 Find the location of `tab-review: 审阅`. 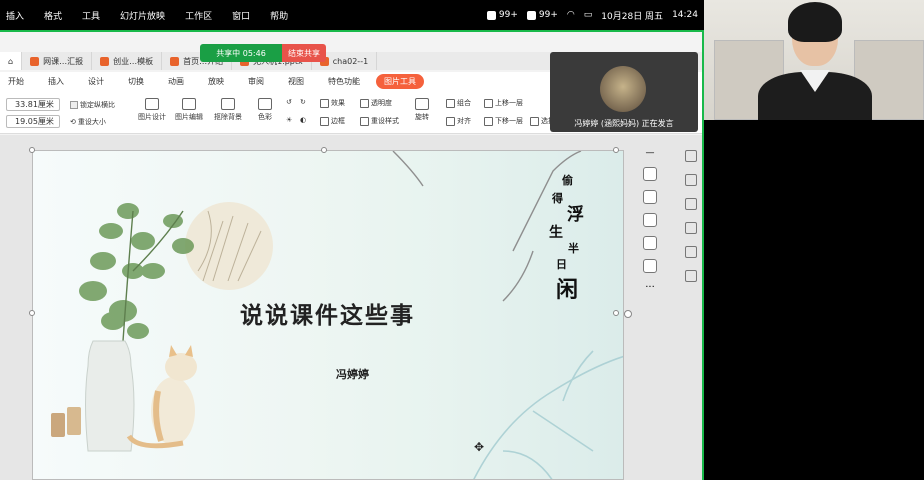

tab-review: 审阅 is located at coordinates (256, 81).